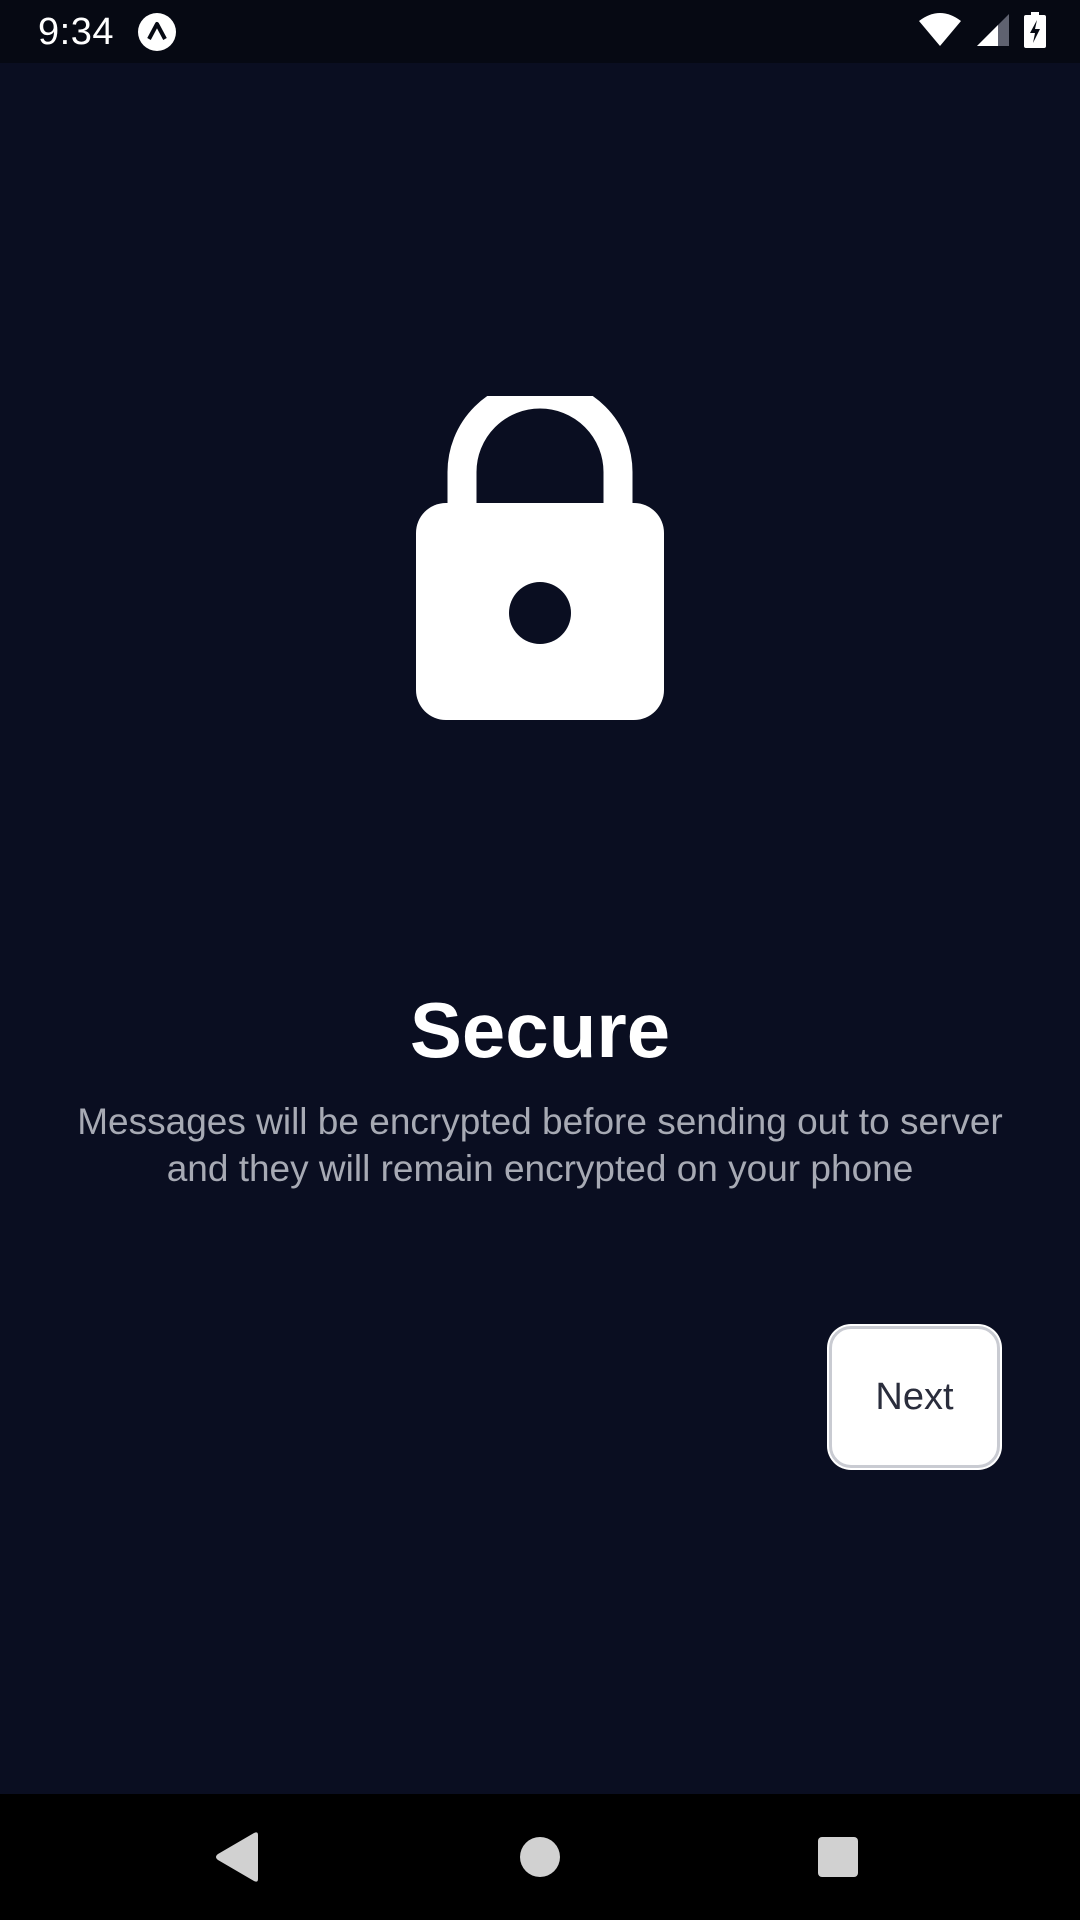  I want to click on battery-charging-icon, so click(1035, 32).